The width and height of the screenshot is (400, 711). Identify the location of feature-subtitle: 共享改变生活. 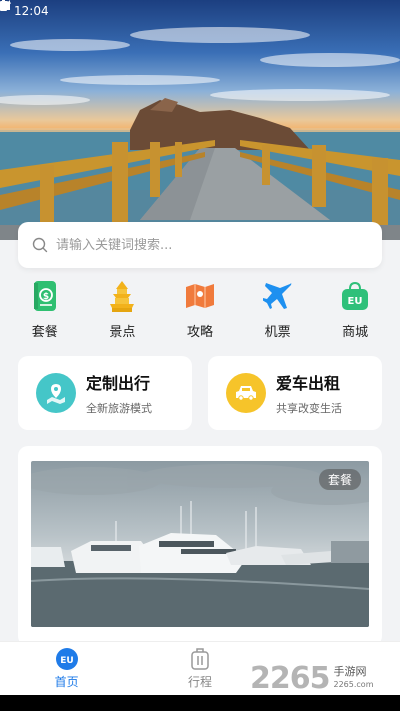
(309, 408).